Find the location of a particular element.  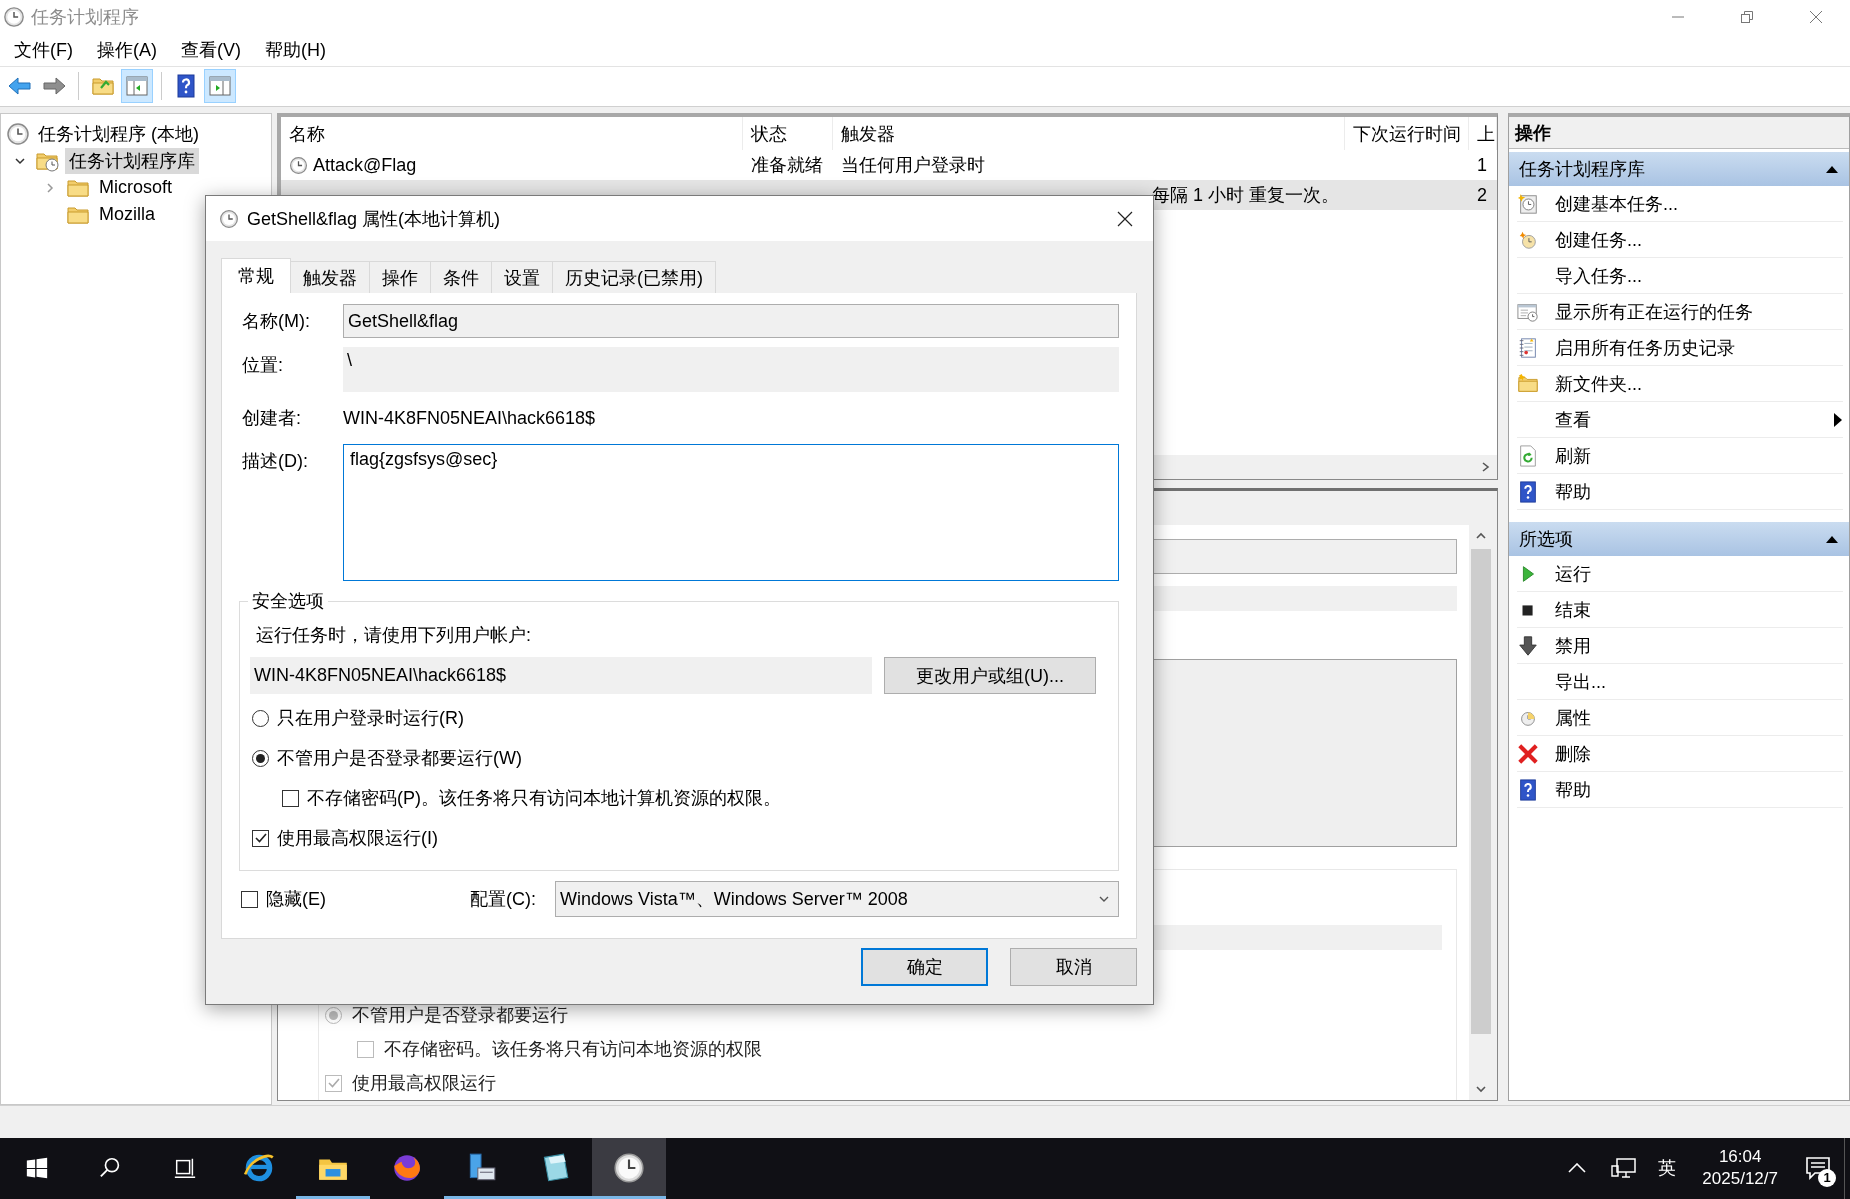

tab: 常规 is located at coordinates (256, 275).